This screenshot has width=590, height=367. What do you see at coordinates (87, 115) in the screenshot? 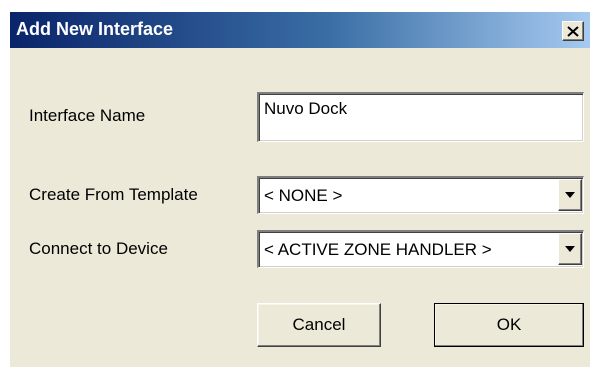
I see `interface-name-label: Interface Name` at bounding box center [87, 115].